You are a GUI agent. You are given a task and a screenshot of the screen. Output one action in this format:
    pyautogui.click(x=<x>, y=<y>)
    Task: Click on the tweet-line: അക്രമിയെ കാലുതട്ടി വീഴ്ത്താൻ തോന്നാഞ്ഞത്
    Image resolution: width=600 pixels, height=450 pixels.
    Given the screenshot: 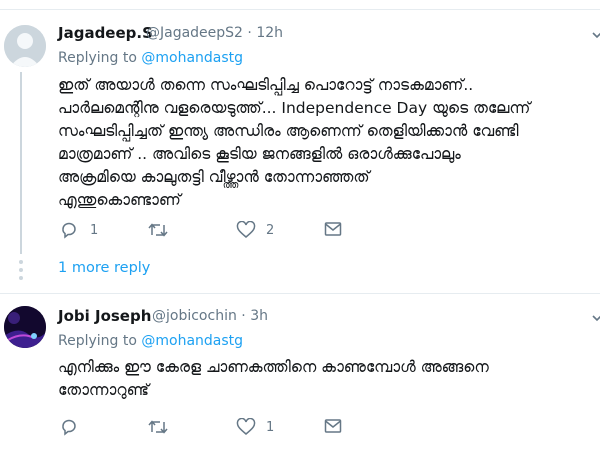 What is the action you would take?
    pyautogui.click(x=214, y=177)
    